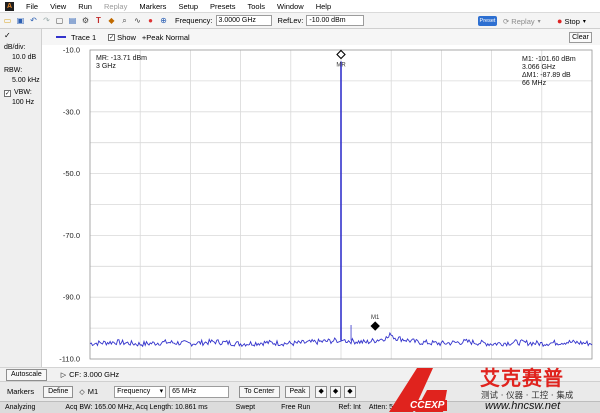  Describe the element at coordinates (341, 65) in the screenshot. I see `mr-marker-label: MR` at that location.